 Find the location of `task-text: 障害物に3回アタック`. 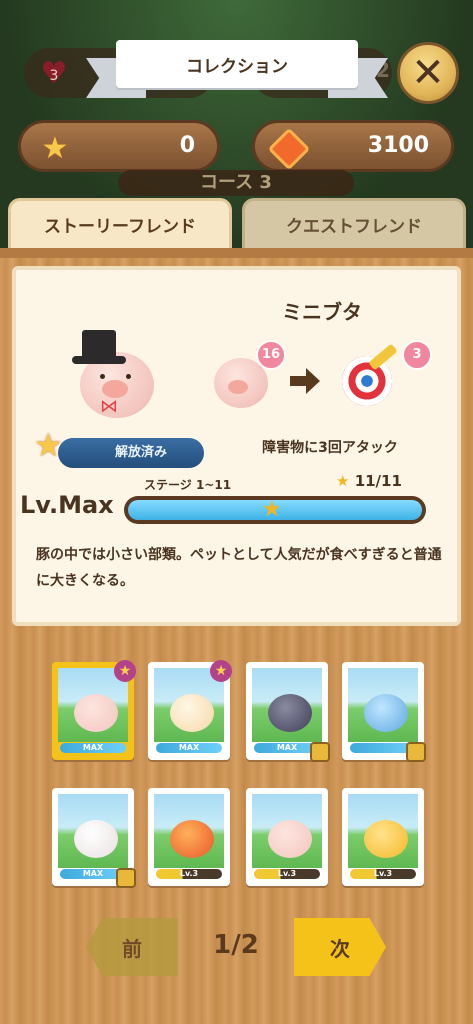

task-text: 障害物に3回アタック is located at coordinates (330, 448).